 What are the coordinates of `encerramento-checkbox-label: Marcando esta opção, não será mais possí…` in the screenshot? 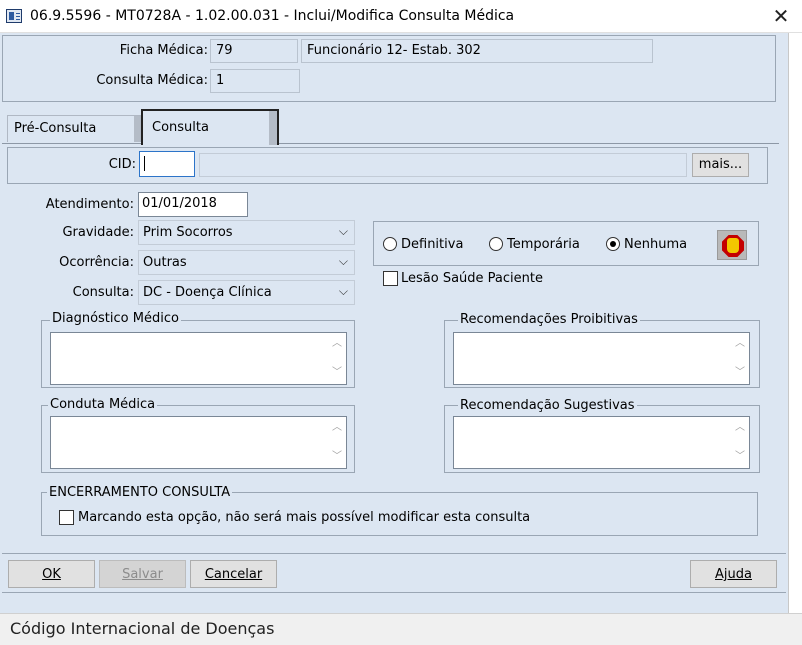 It's located at (304, 517).